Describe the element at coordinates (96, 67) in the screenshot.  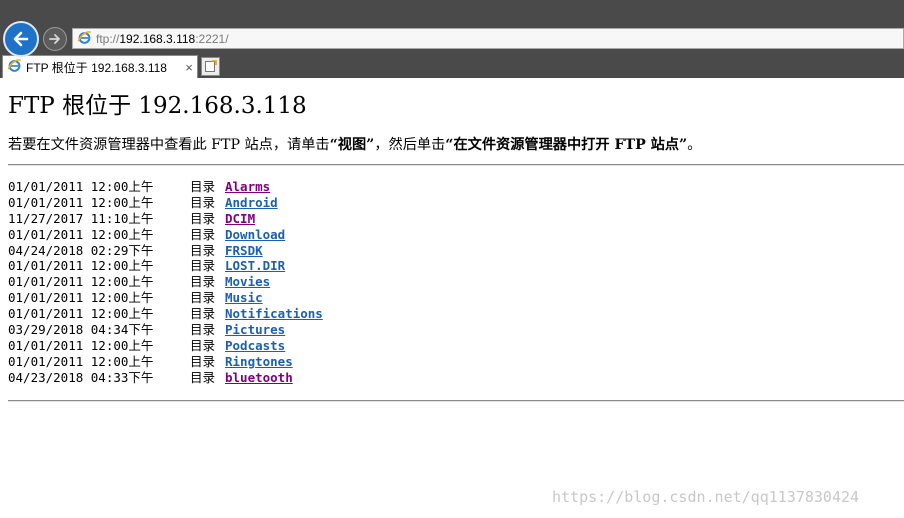
I see `tab-title: FTP 根位于 192.168.3.118` at that location.